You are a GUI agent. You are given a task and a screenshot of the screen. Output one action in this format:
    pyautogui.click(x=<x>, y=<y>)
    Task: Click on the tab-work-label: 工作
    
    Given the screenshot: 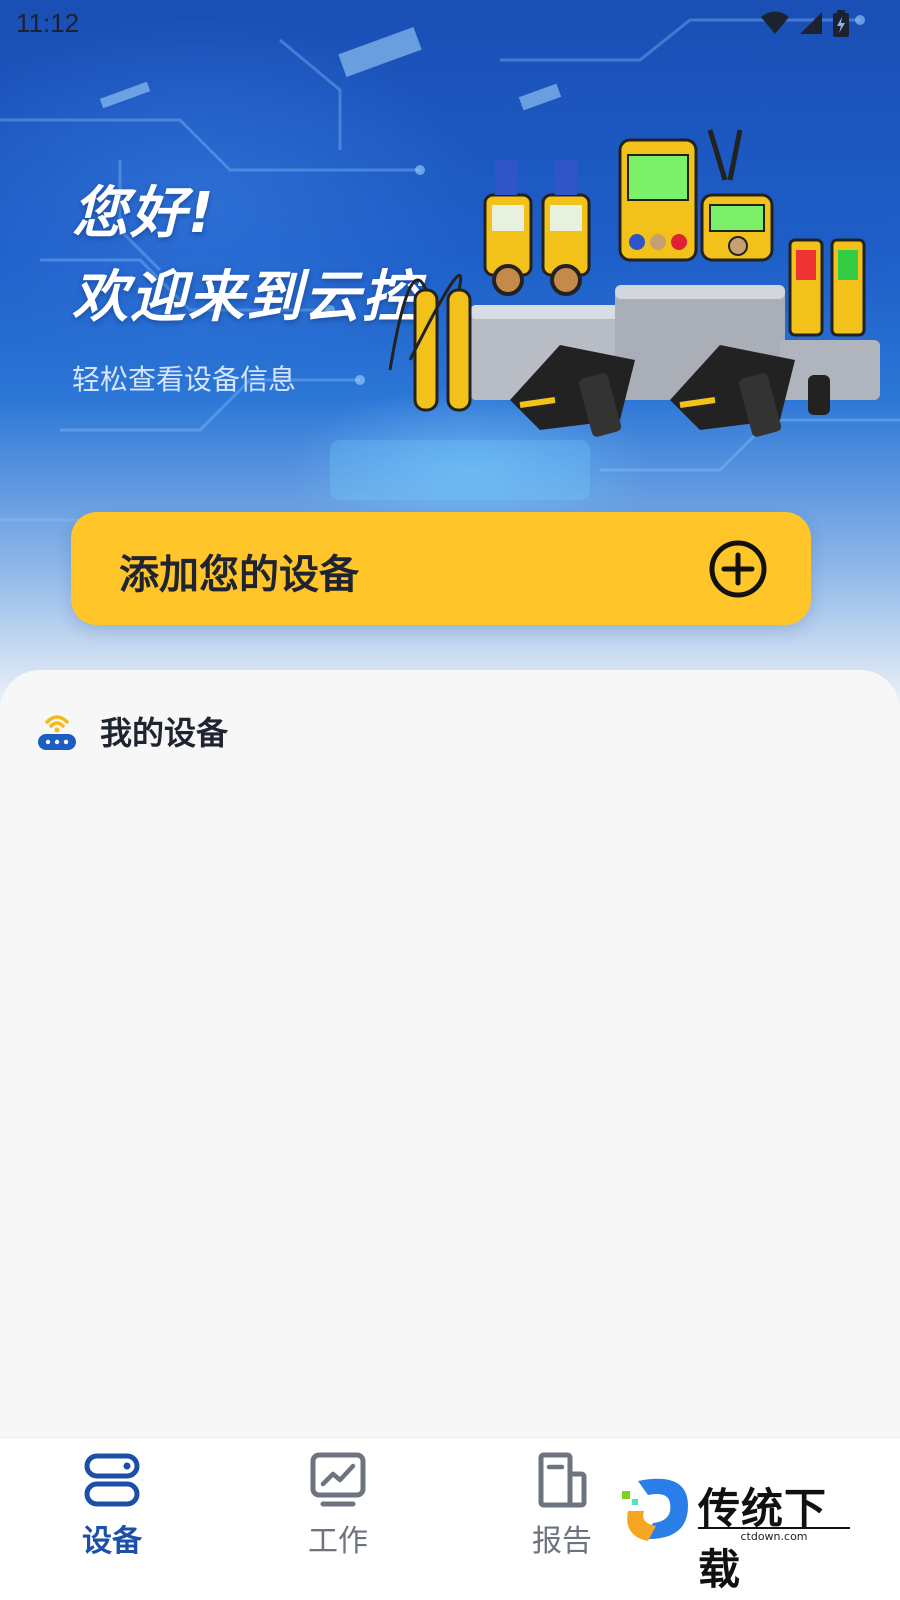 What is the action you would take?
    pyautogui.click(x=338, y=1541)
    